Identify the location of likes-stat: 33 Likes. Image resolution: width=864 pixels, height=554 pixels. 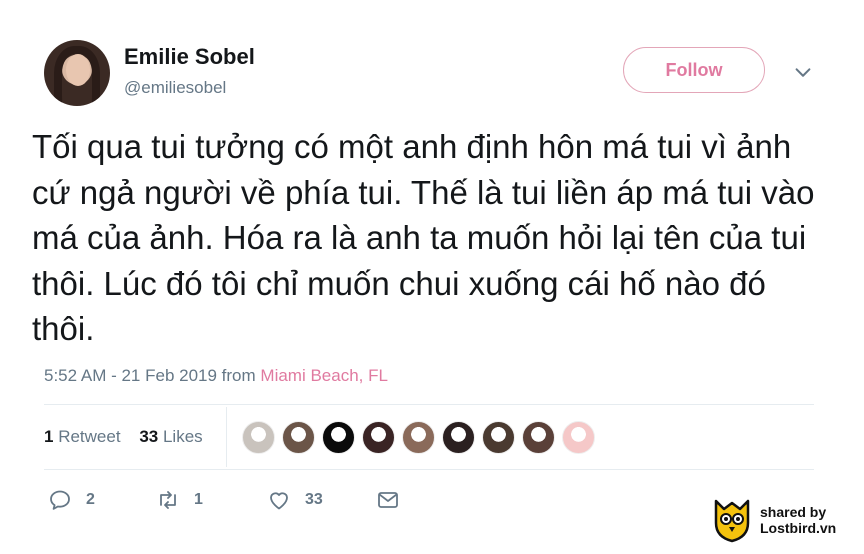
(170, 436).